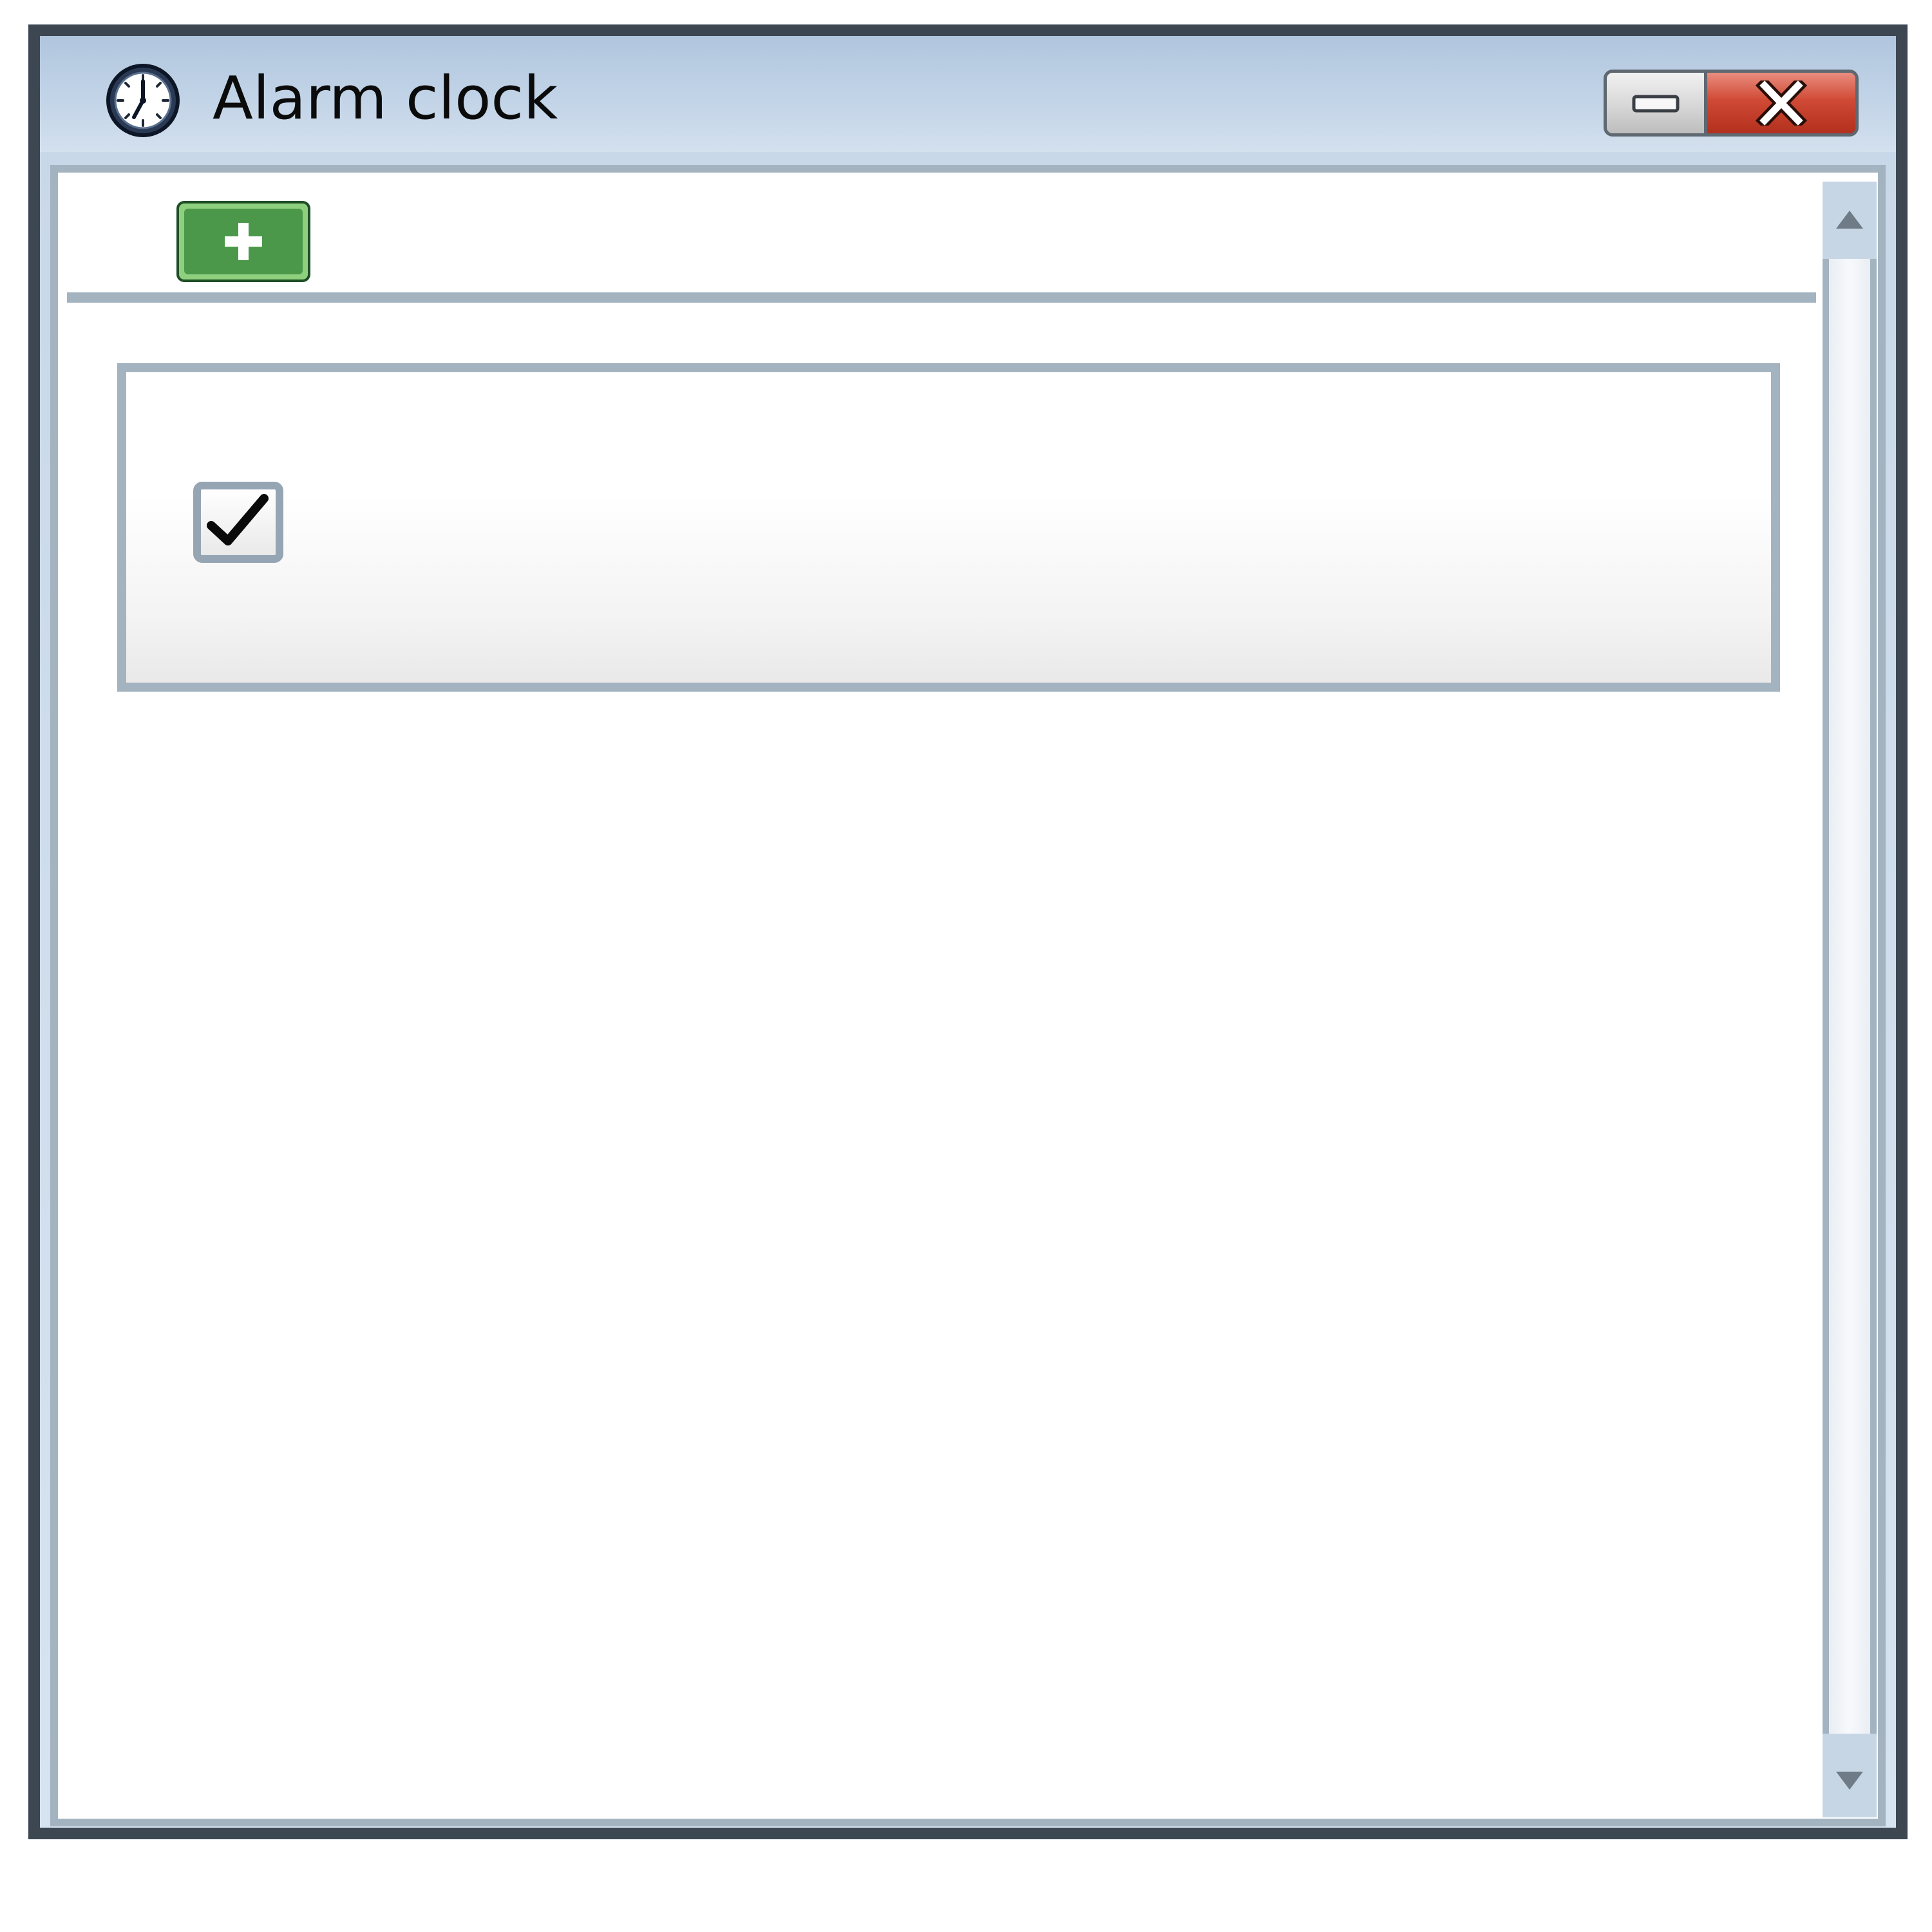 Image resolution: width=1932 pixels, height=1932 pixels. Describe the element at coordinates (385, 99) in the screenshot. I see `window-title: Alarm clock` at that location.